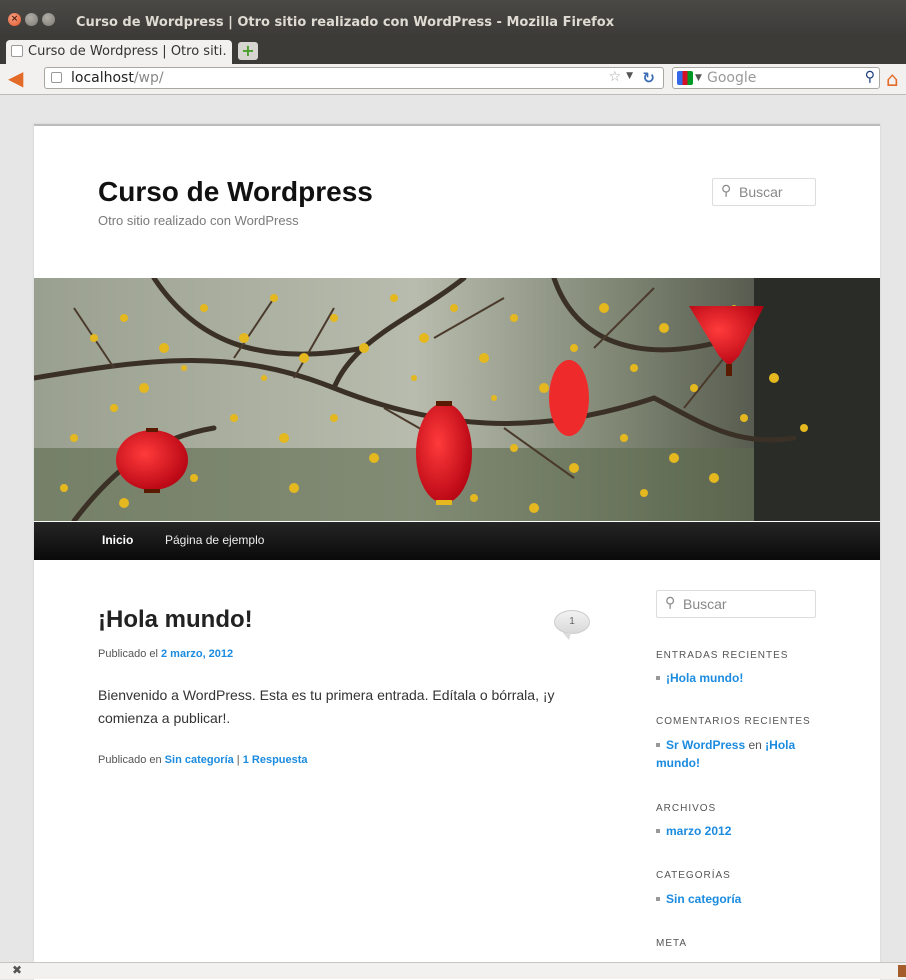 The width and height of the screenshot is (906, 980). I want to click on navigation-toolbar: ◀ localhost/wp/ ☆ ▼ ↻ ▼ Google ⚲ ⌂, so click(453, 79).